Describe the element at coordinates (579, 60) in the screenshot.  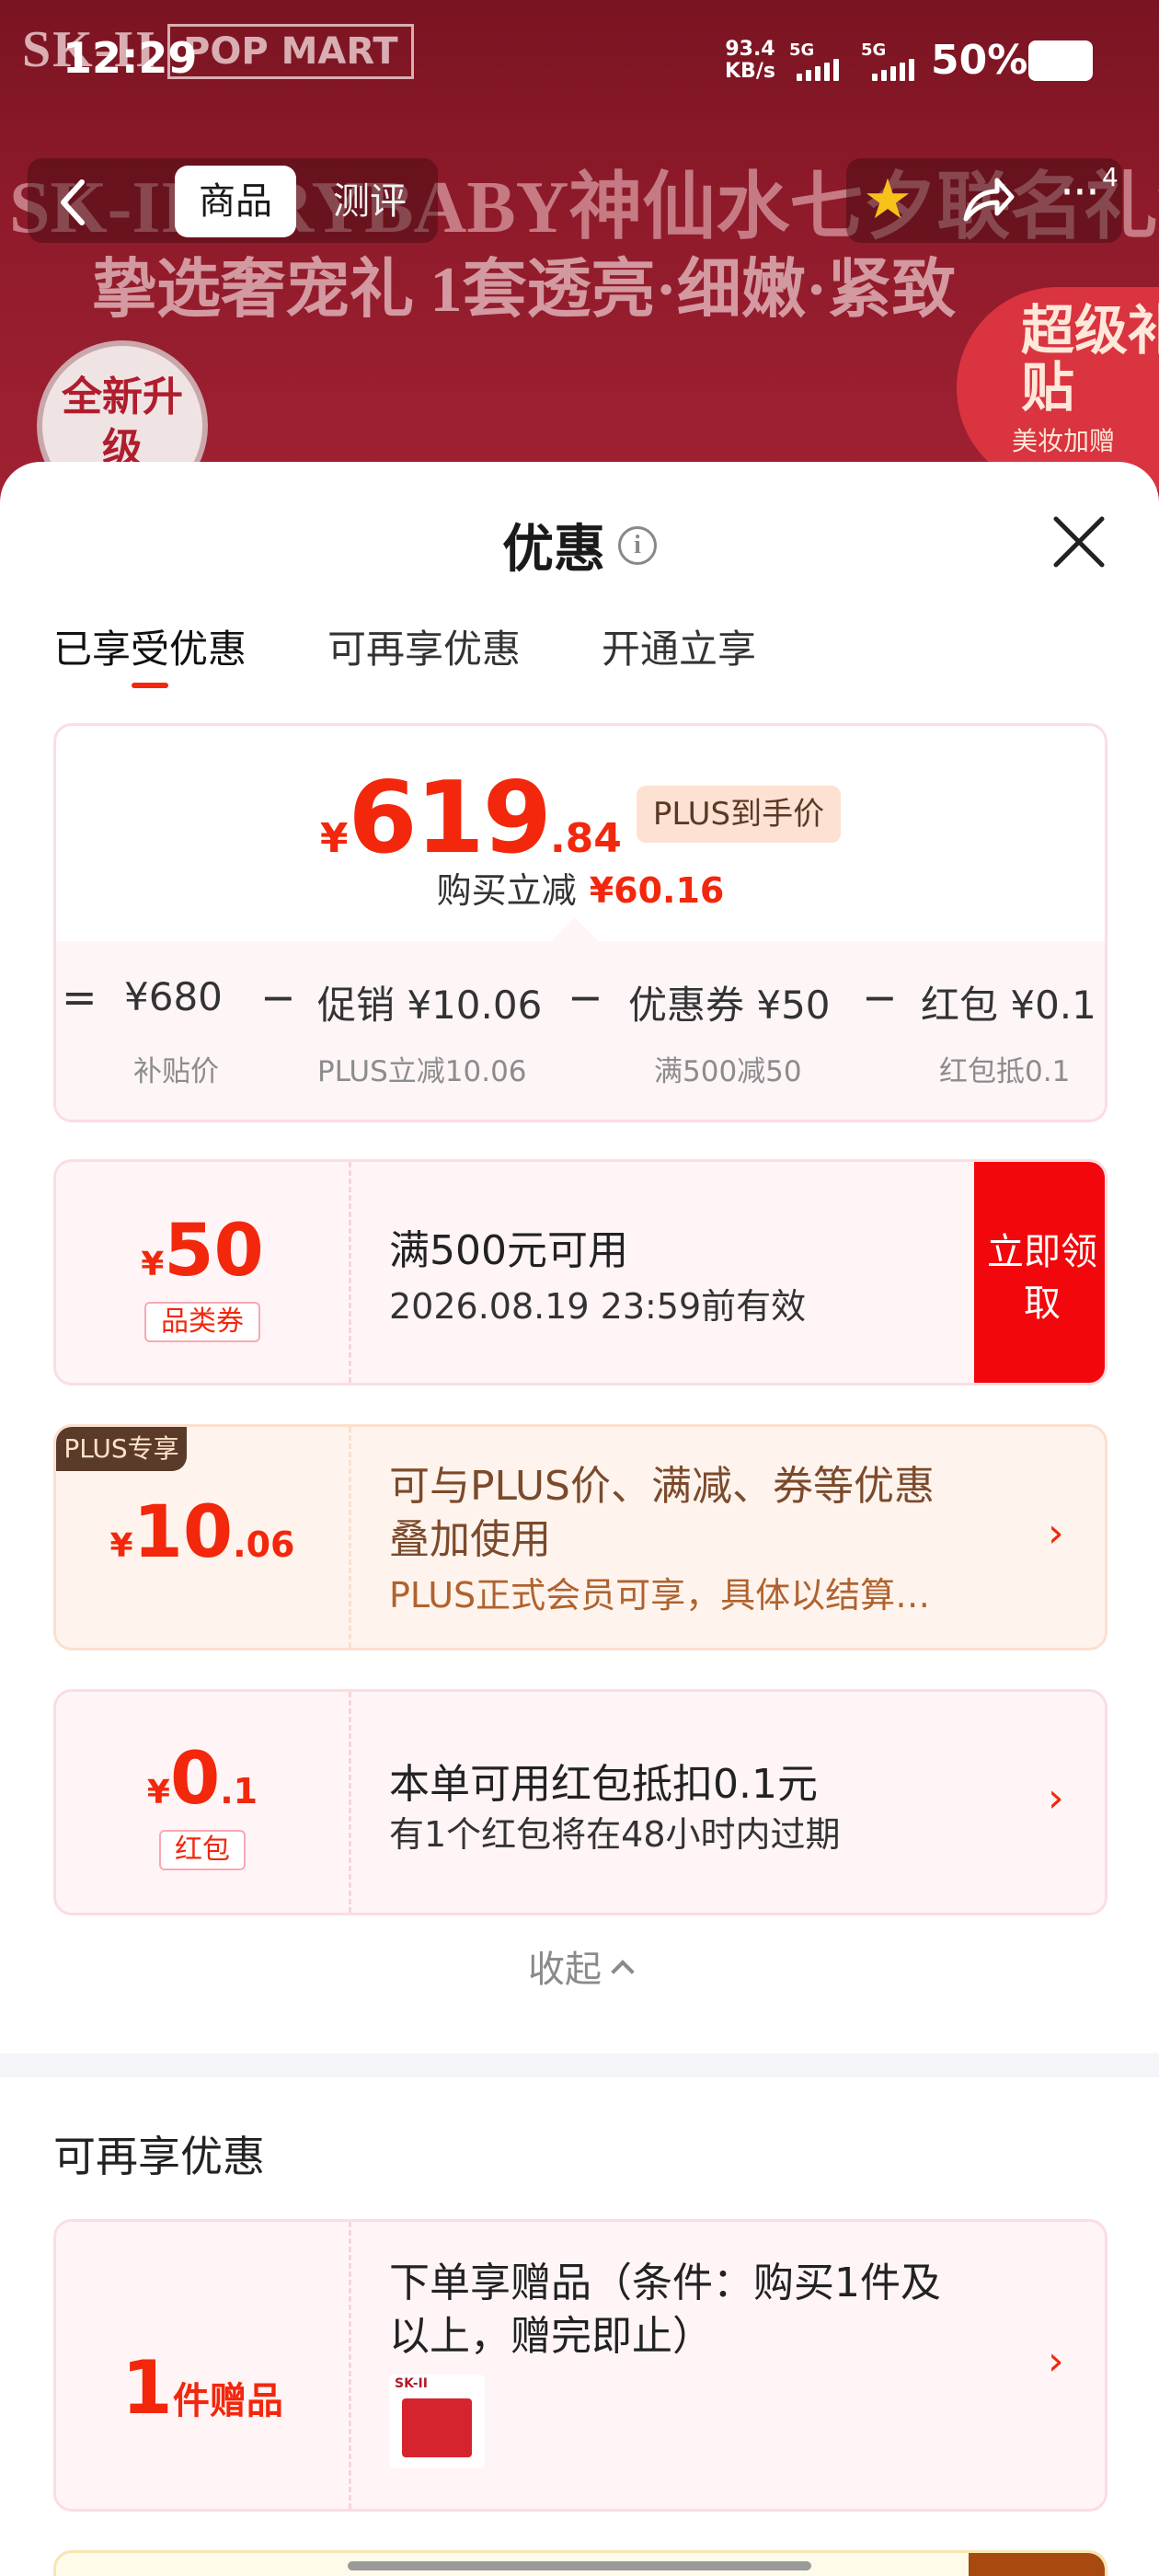
I see `status-bar: 12:29 93.4 KB/s 5G 5G 50%` at that location.